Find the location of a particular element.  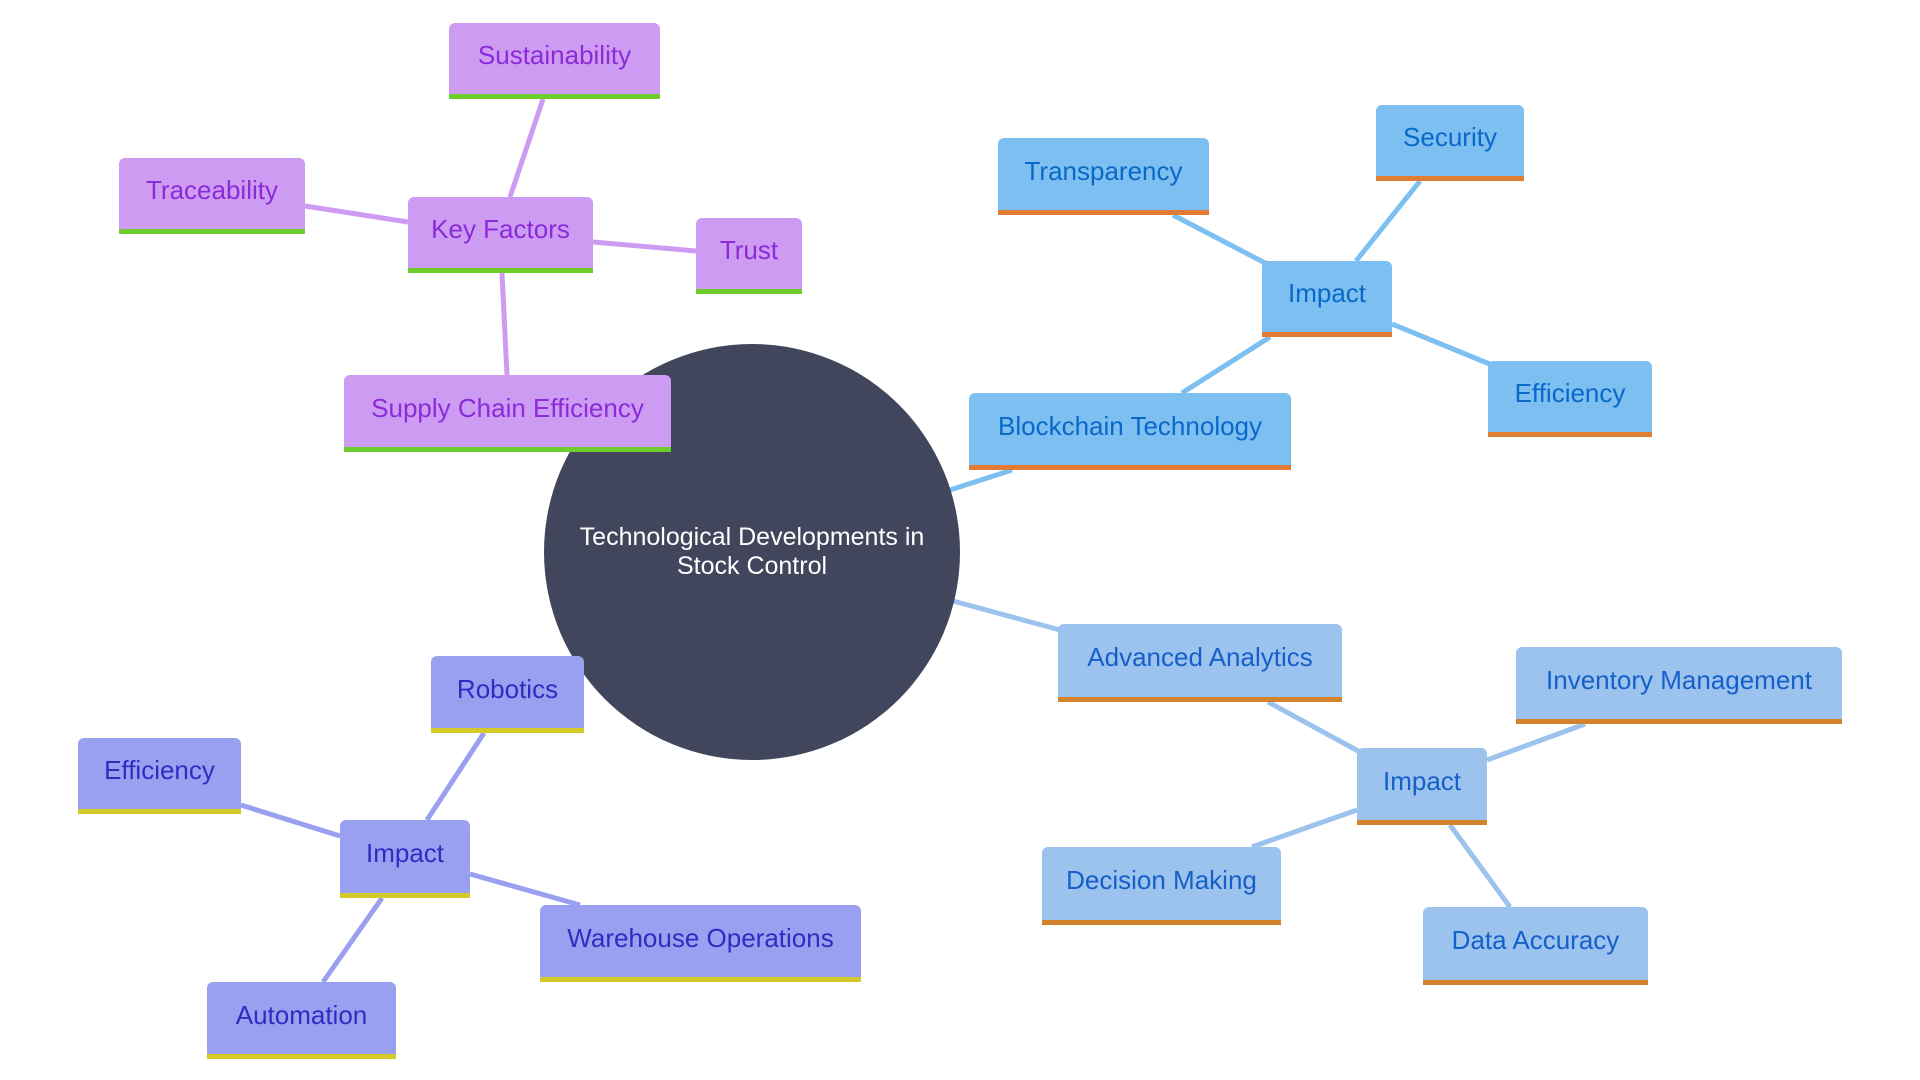

node-analytics-impact: Impact is located at coordinates (1422, 786).